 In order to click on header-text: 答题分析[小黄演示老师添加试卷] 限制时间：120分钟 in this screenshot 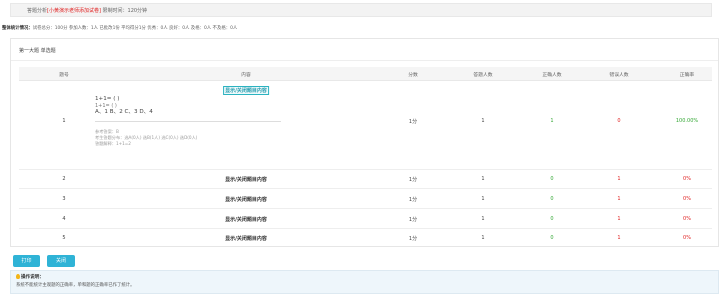, I will do `click(87, 10)`.